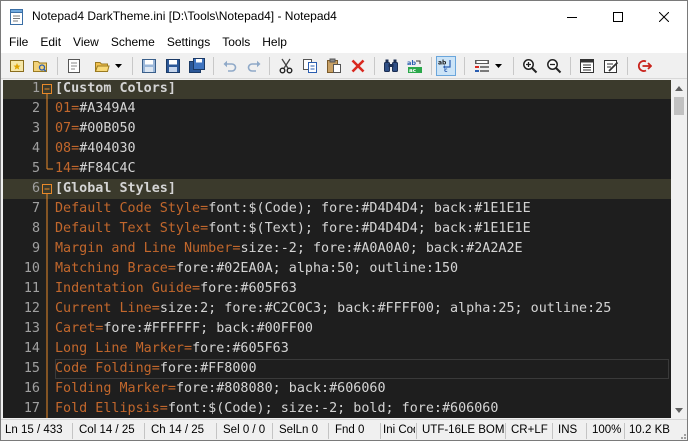  Describe the element at coordinates (415, 66) in the screenshot. I see `replace-icon: ab ac` at that location.